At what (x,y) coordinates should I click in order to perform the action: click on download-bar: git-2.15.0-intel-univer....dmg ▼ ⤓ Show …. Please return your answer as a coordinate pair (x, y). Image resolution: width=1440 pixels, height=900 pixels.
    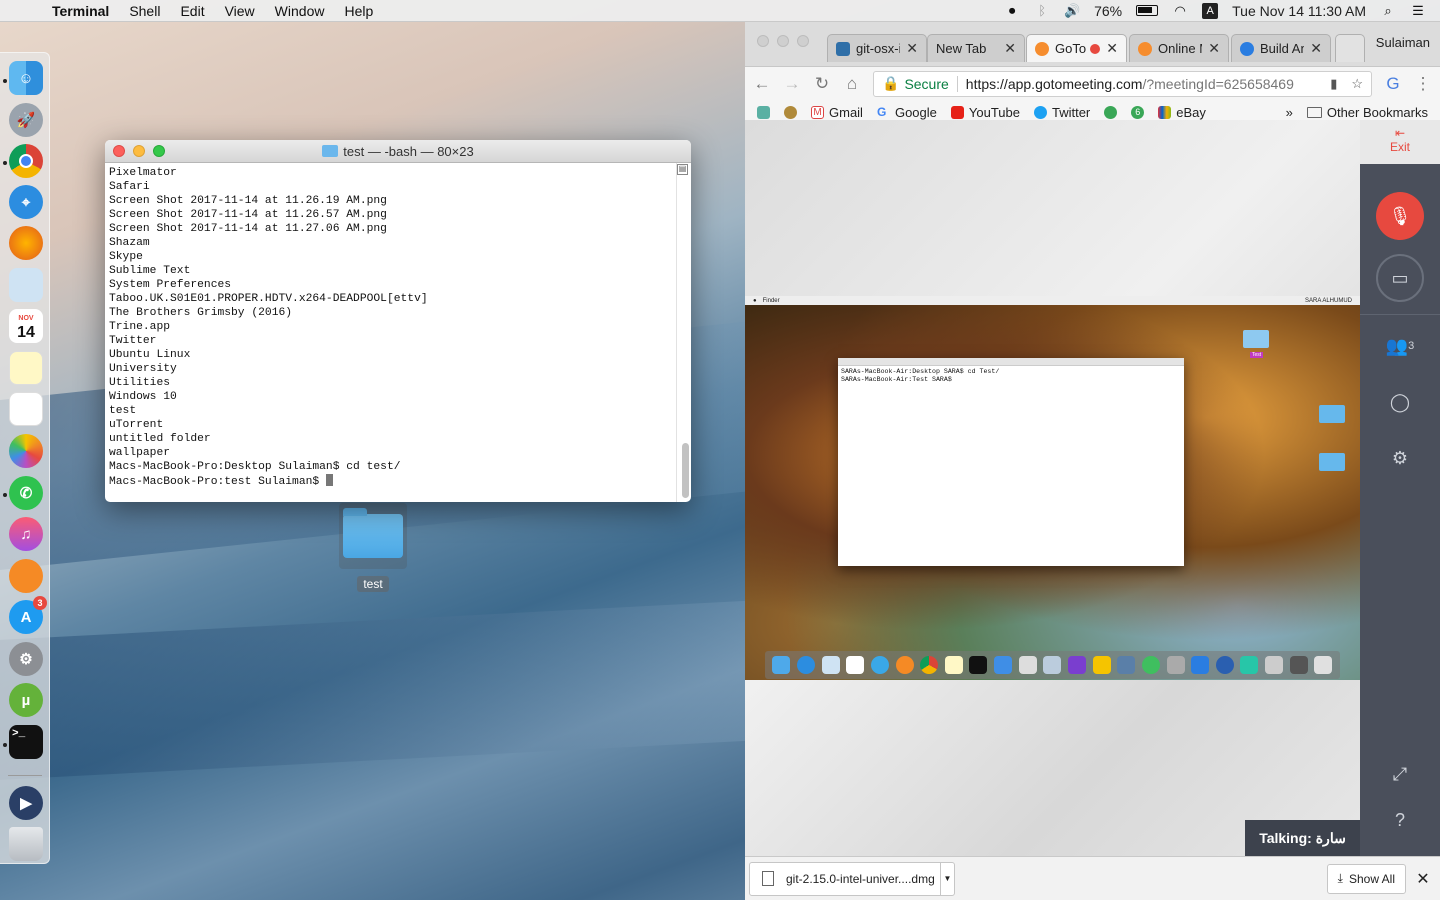
    Looking at the image, I should click on (1092, 878).